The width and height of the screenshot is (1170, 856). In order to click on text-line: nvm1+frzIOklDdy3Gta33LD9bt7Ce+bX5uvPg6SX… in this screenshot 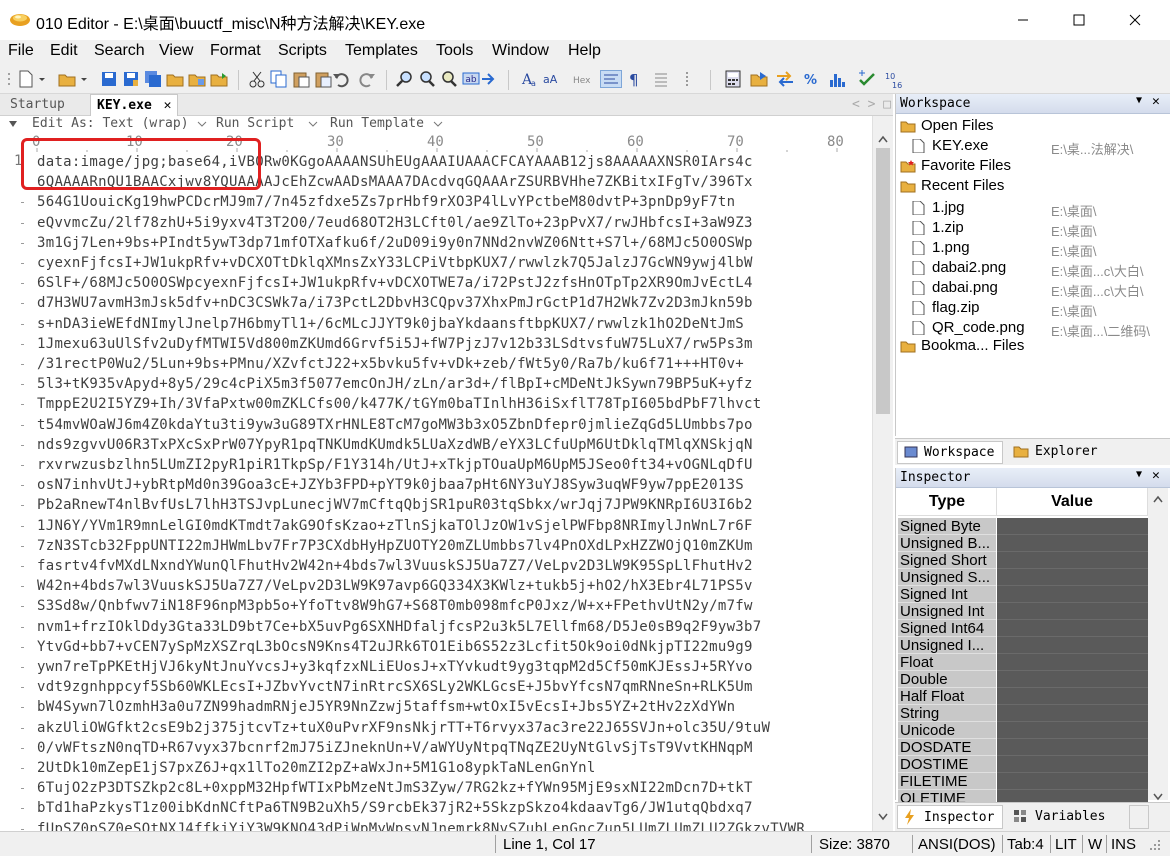, I will do `click(399, 627)`.